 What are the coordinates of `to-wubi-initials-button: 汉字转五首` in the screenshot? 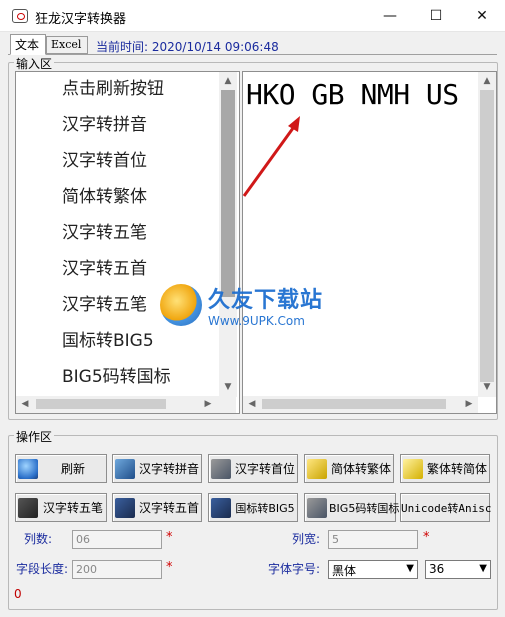 It's located at (157, 507).